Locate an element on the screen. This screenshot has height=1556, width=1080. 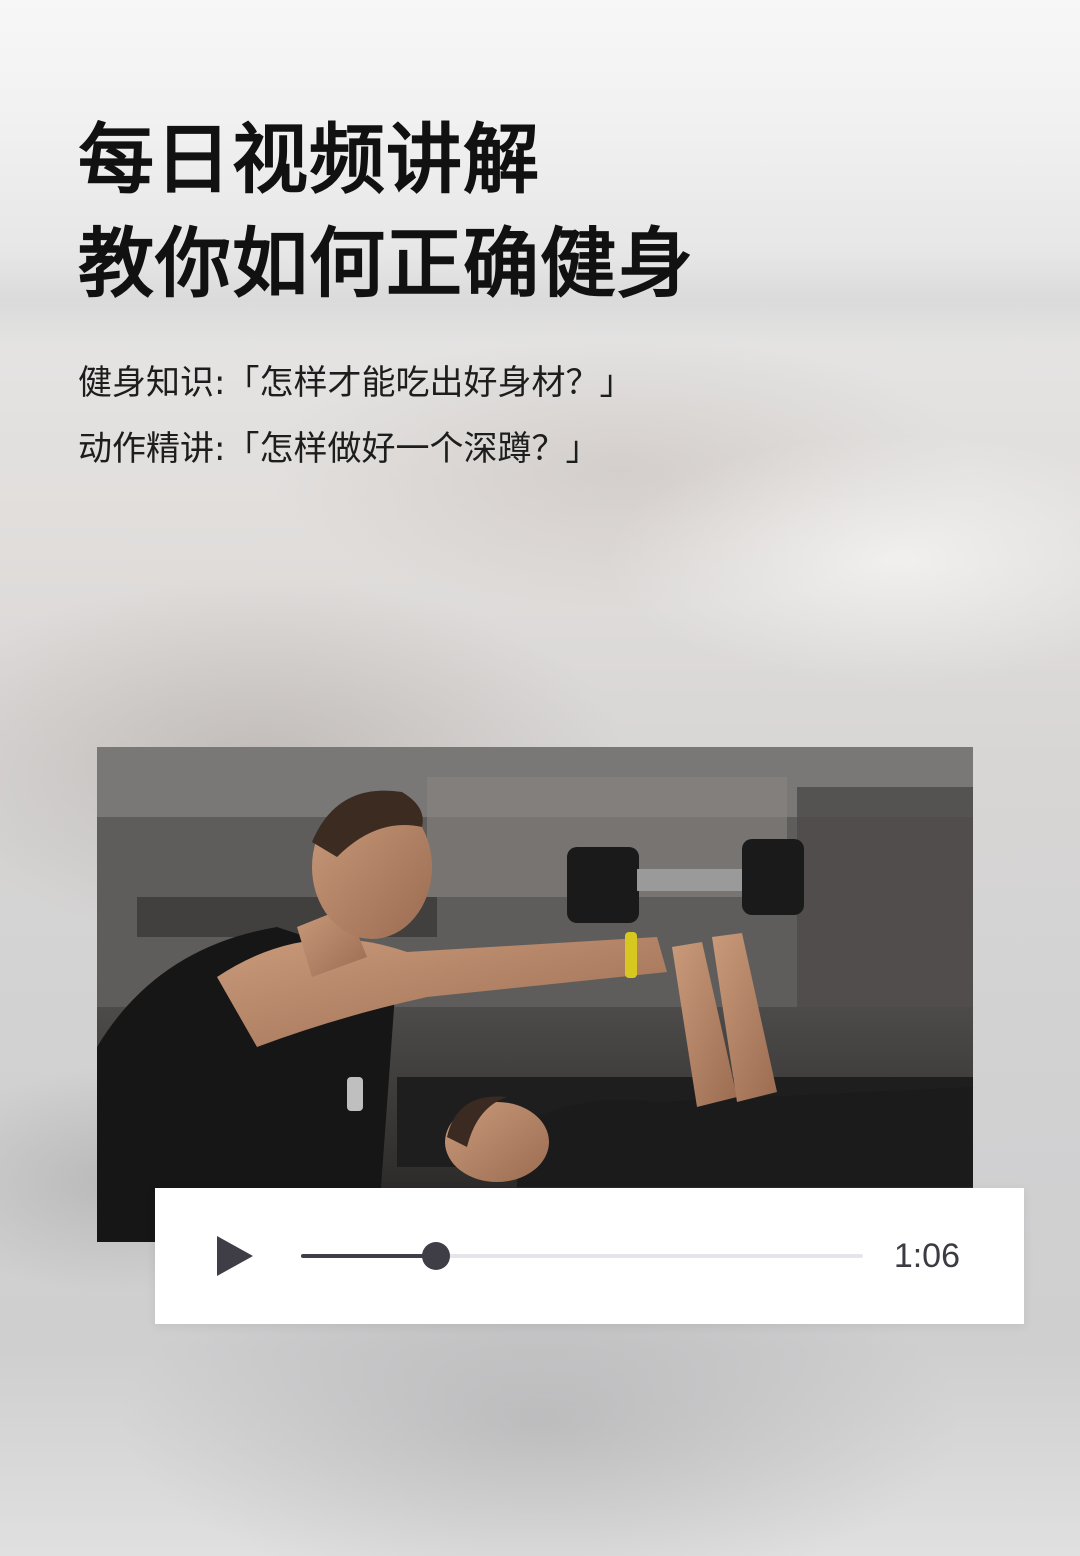
play-button is located at coordinates (235, 1256).